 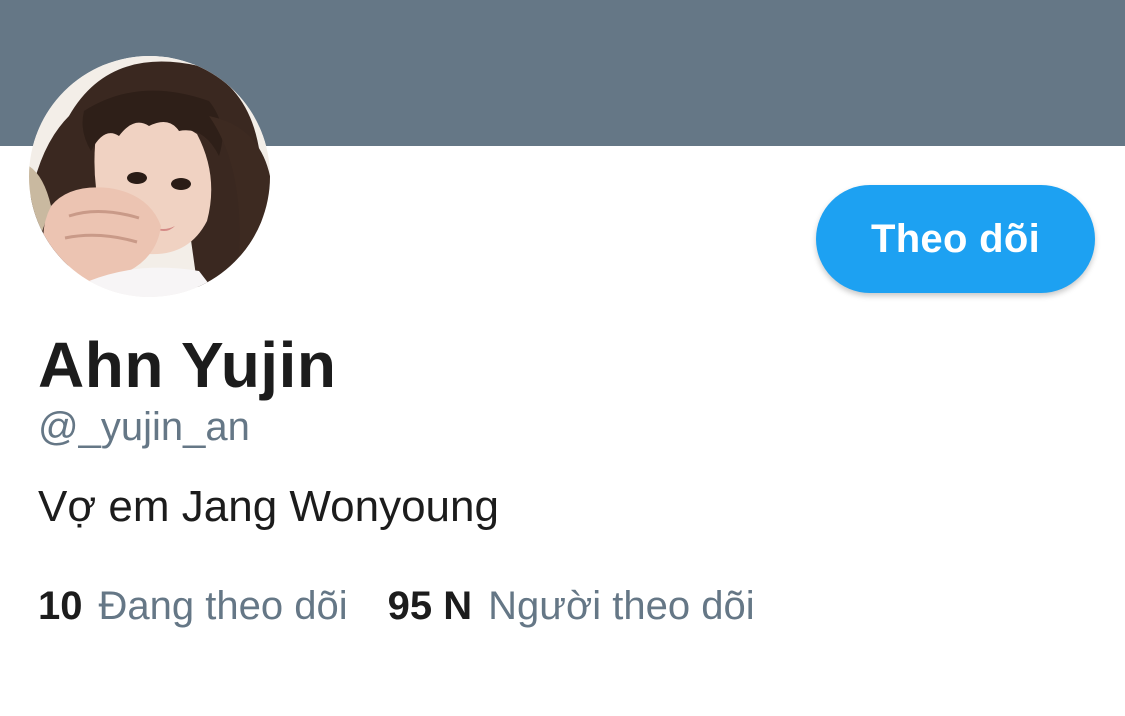 I want to click on display-name: Ahn Yujin, so click(x=187, y=365).